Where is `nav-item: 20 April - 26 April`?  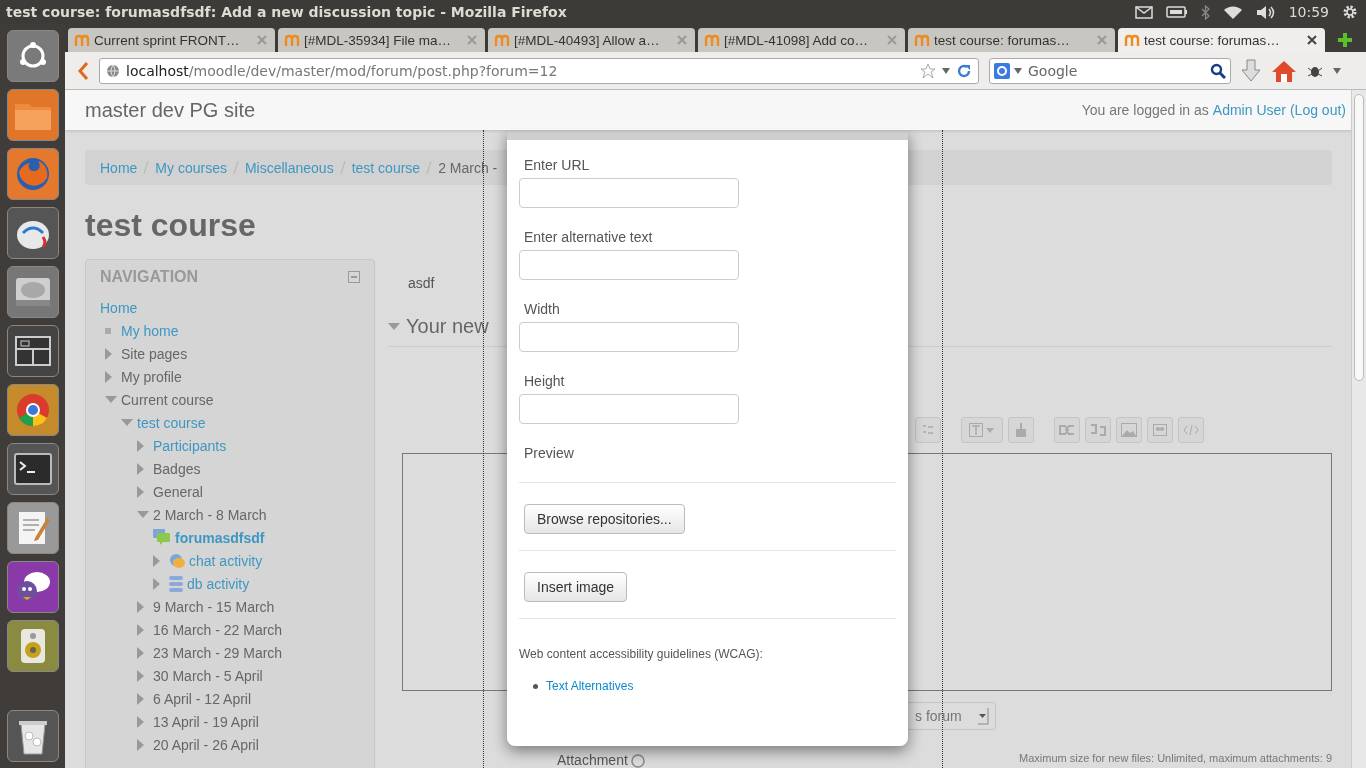
nav-item: 20 April - 26 April is located at coordinates (206, 744).